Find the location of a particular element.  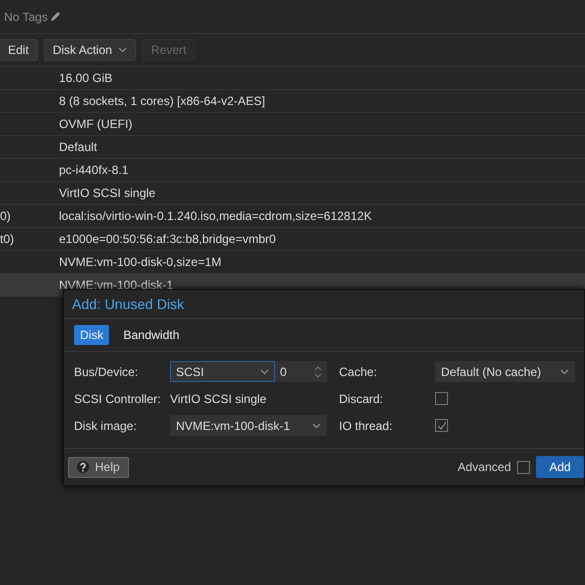

table-row: pc-i440fx-8.1 is located at coordinates (292, 170).